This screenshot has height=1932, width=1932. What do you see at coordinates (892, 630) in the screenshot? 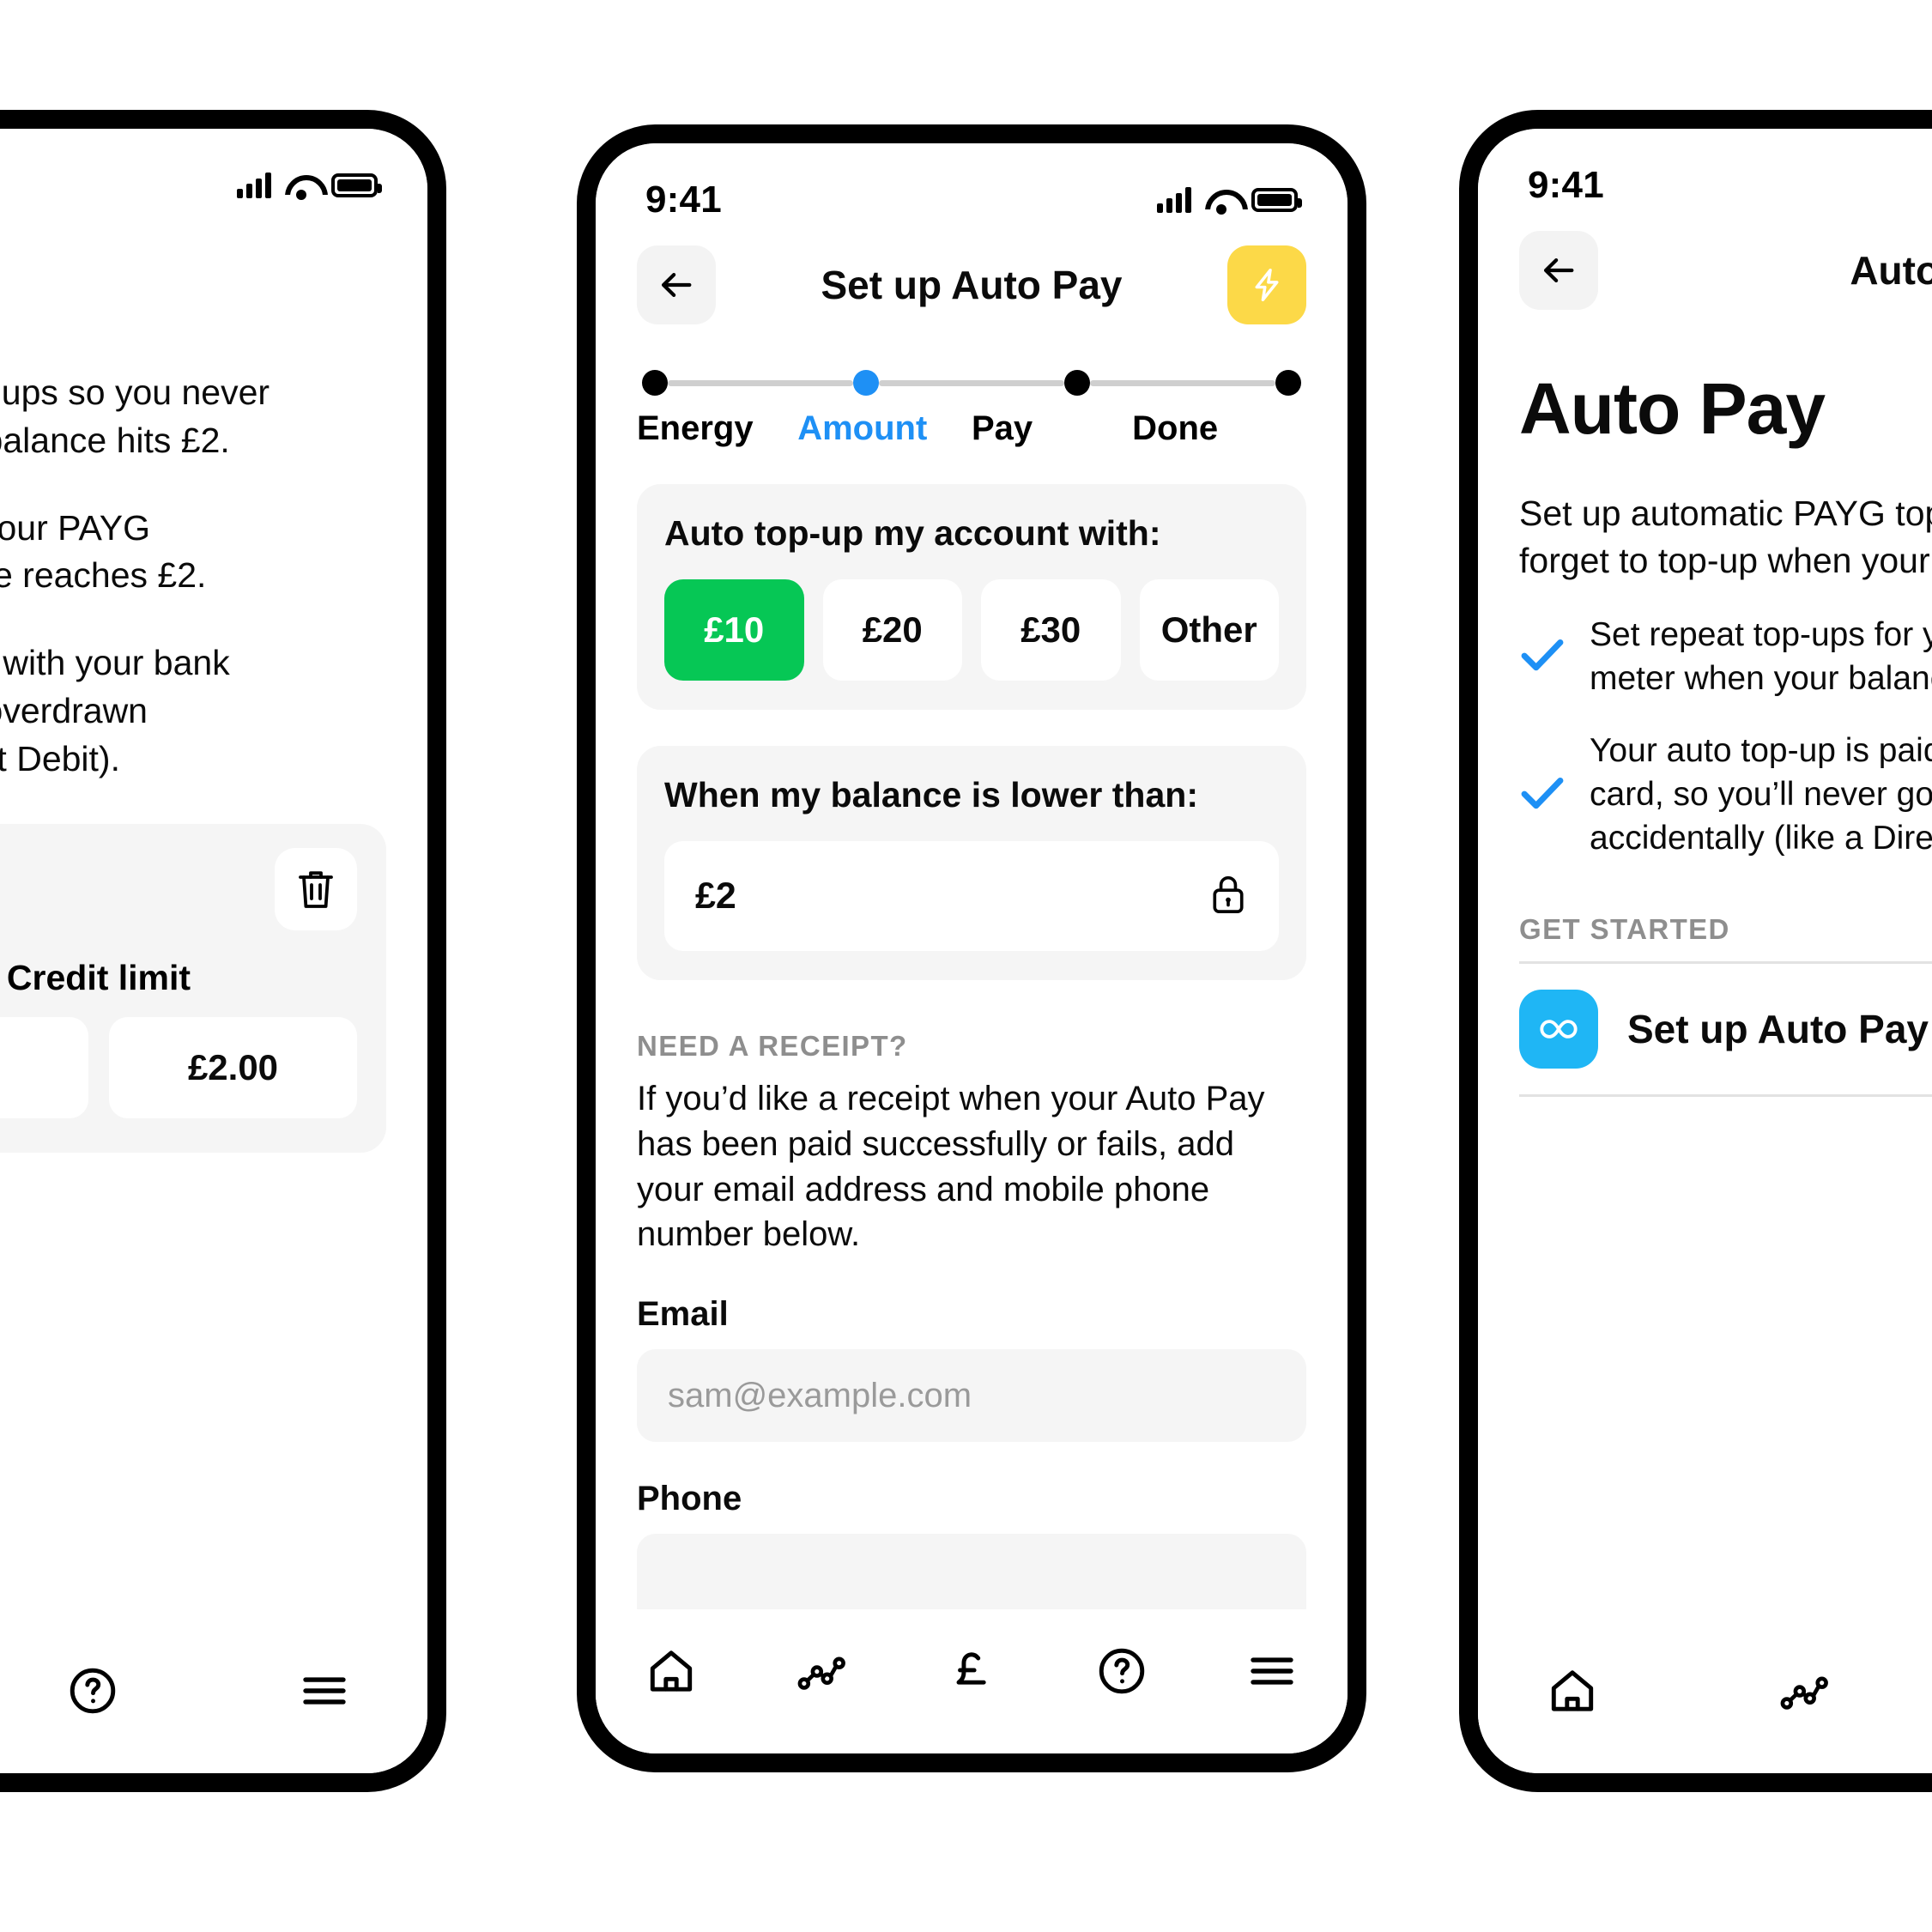
I see `amount-option-20: £20` at bounding box center [892, 630].